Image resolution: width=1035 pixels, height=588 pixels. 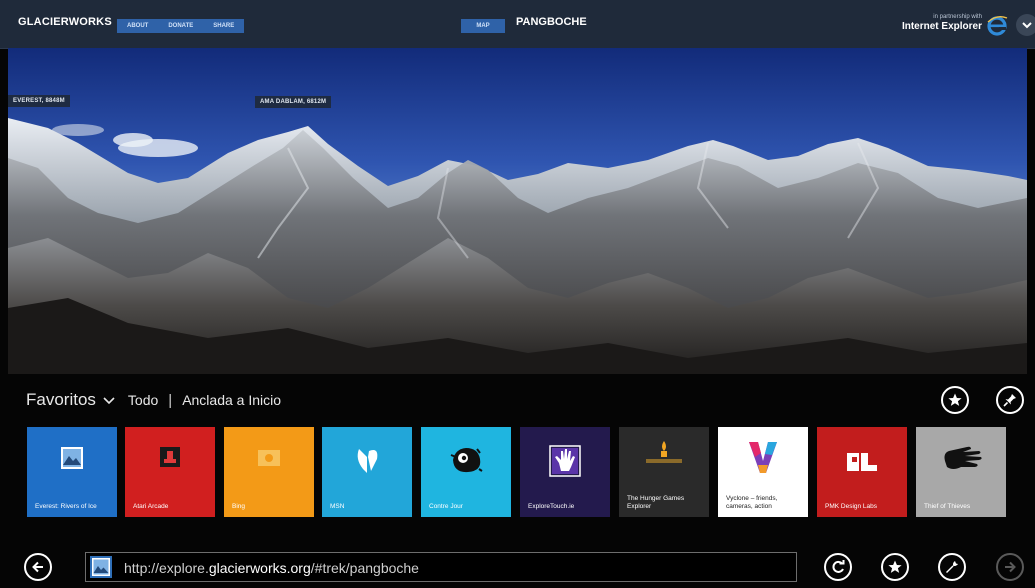 I want to click on add-favorite-button, so click(x=955, y=400).